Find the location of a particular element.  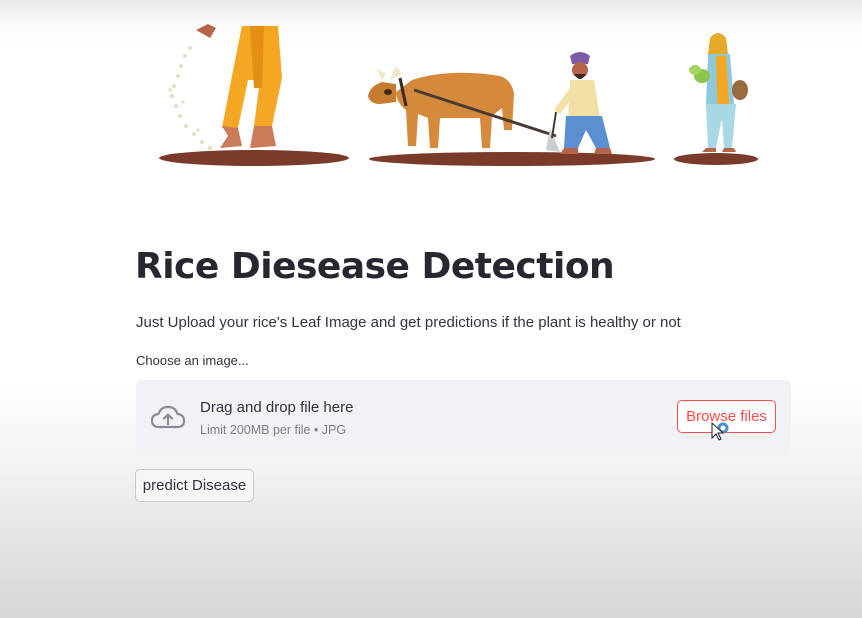

browse-files-button: Browse files is located at coordinates (726, 416).